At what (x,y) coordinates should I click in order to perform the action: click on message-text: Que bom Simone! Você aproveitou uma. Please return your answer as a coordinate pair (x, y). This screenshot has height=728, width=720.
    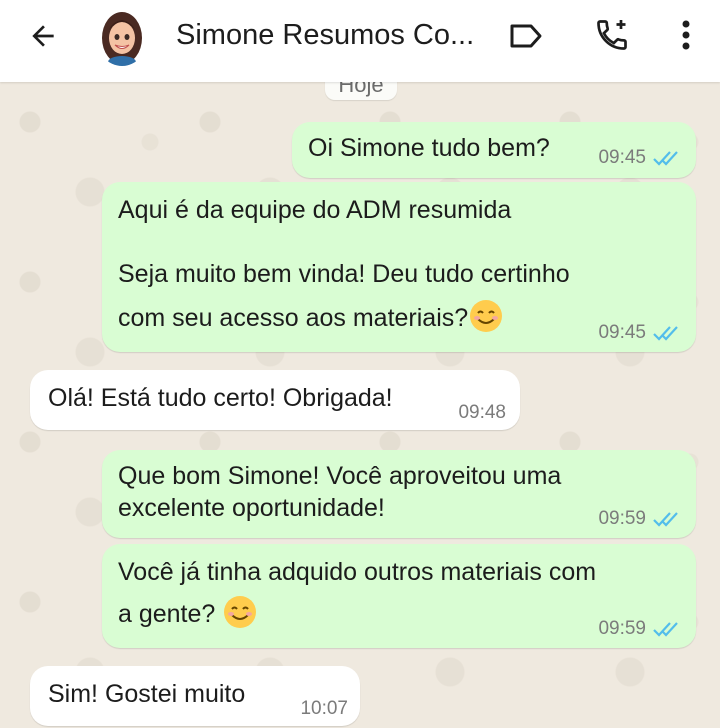
    Looking at the image, I should click on (340, 476).